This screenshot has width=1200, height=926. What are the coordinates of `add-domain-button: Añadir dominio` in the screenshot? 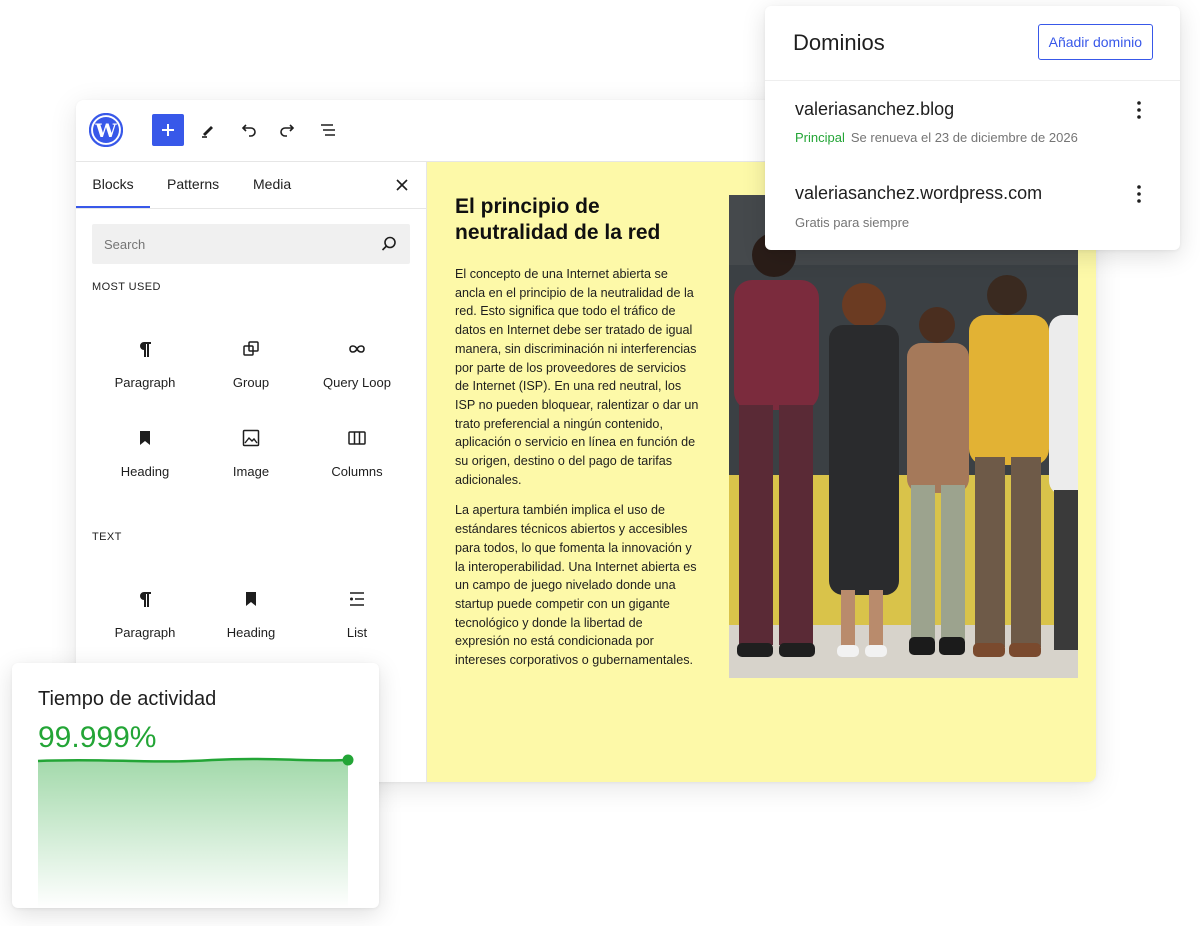 It's located at (1095, 42).